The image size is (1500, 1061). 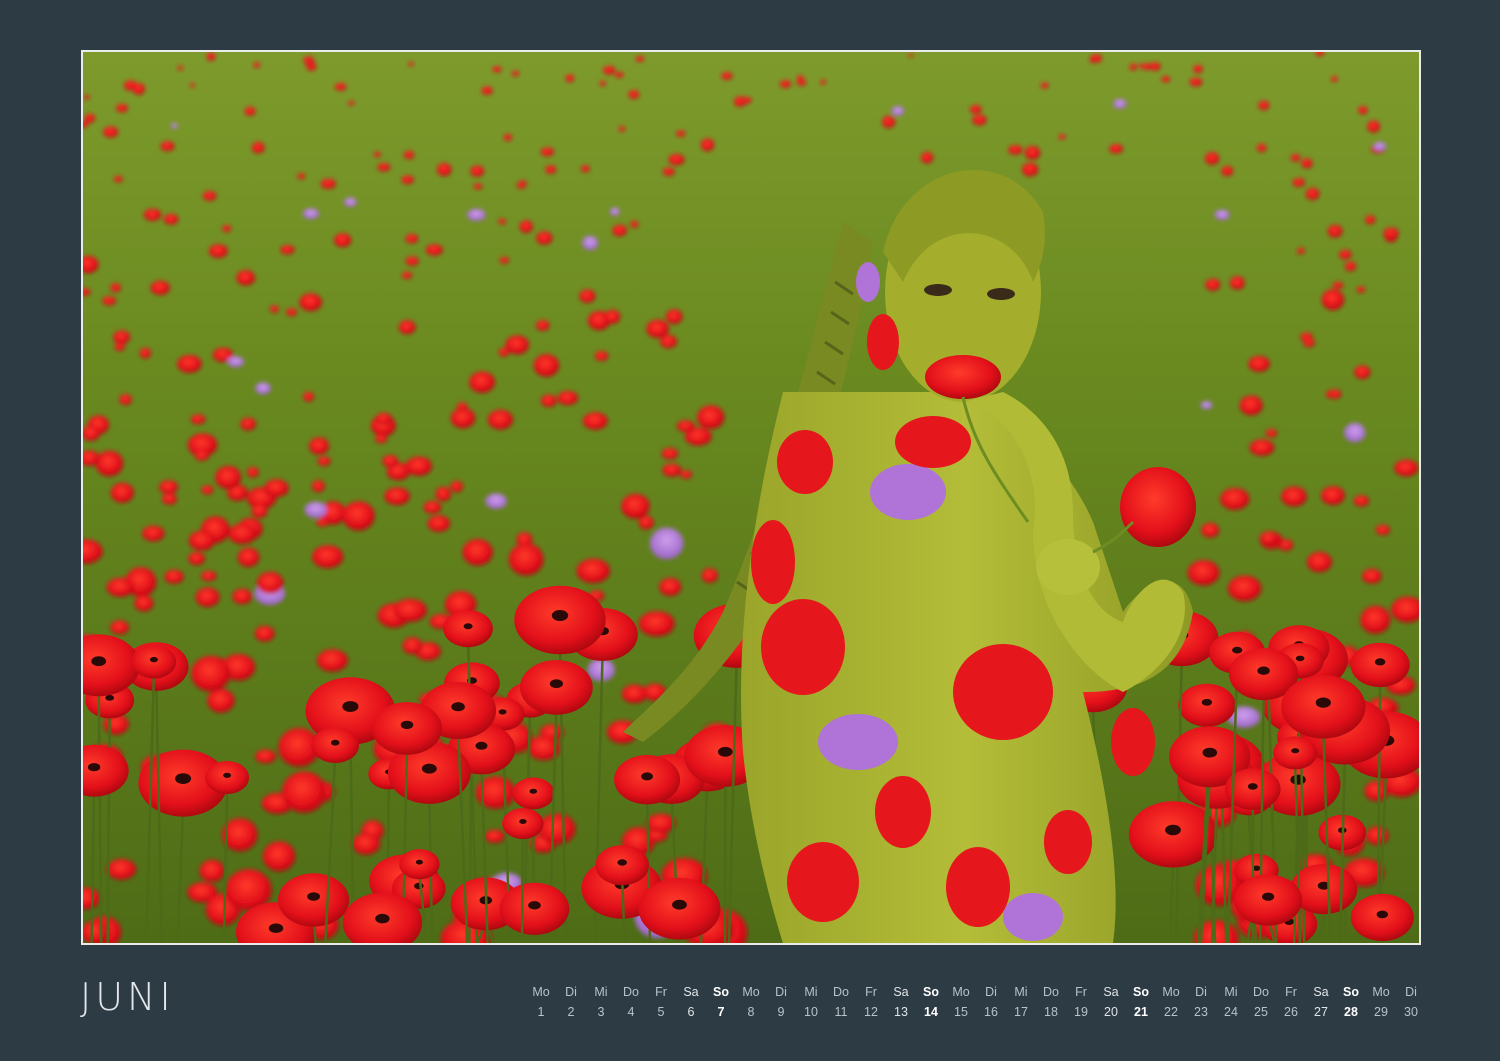 What do you see at coordinates (1201, 1012) in the screenshot?
I see `day-number: 23` at bounding box center [1201, 1012].